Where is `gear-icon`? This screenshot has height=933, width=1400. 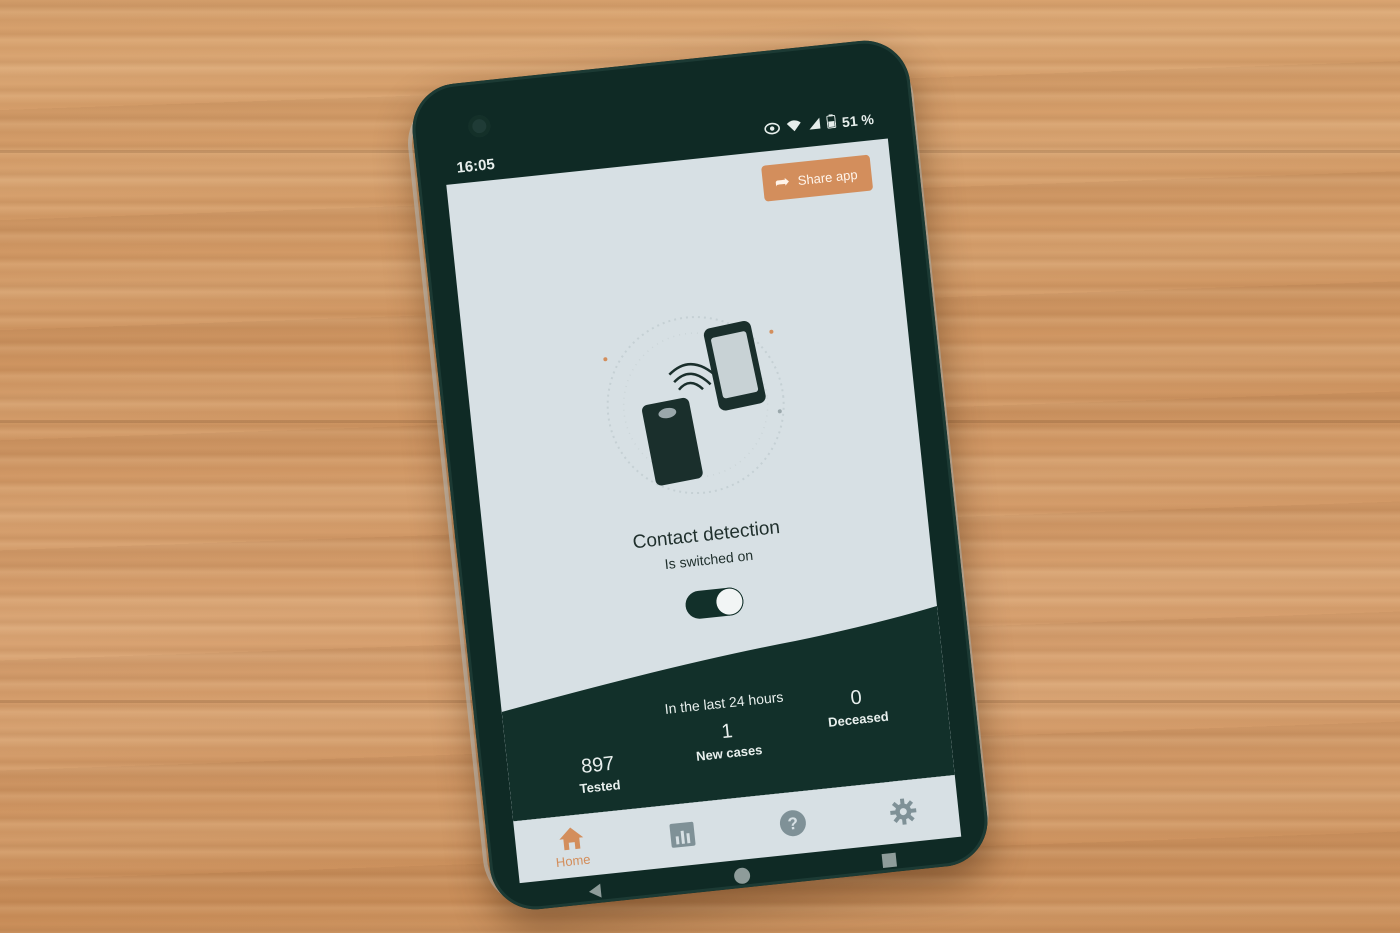 gear-icon is located at coordinates (902, 811).